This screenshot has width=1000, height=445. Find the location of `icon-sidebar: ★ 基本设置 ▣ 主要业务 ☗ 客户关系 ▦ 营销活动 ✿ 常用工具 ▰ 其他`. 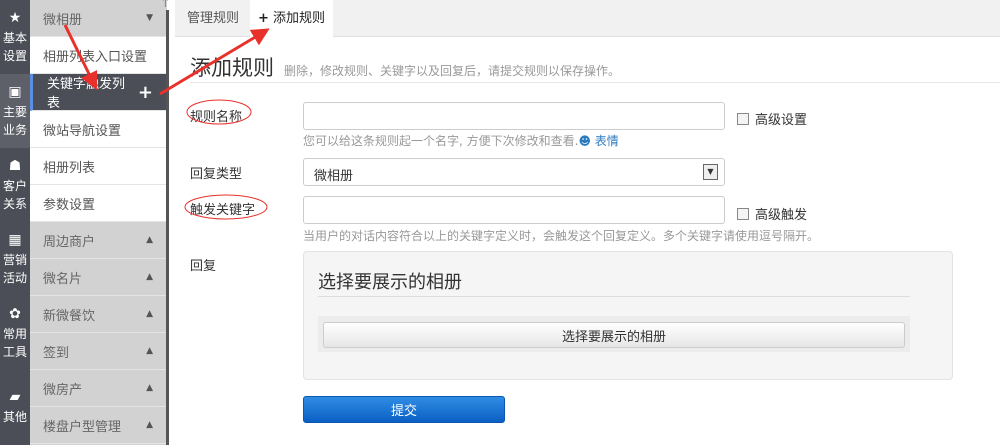

icon-sidebar: ★ 基本设置 ▣ 主要业务 ☗ 客户关系 ▦ 营销活动 ✿ 常用工具 ▰ 其他 is located at coordinates (15, 222).